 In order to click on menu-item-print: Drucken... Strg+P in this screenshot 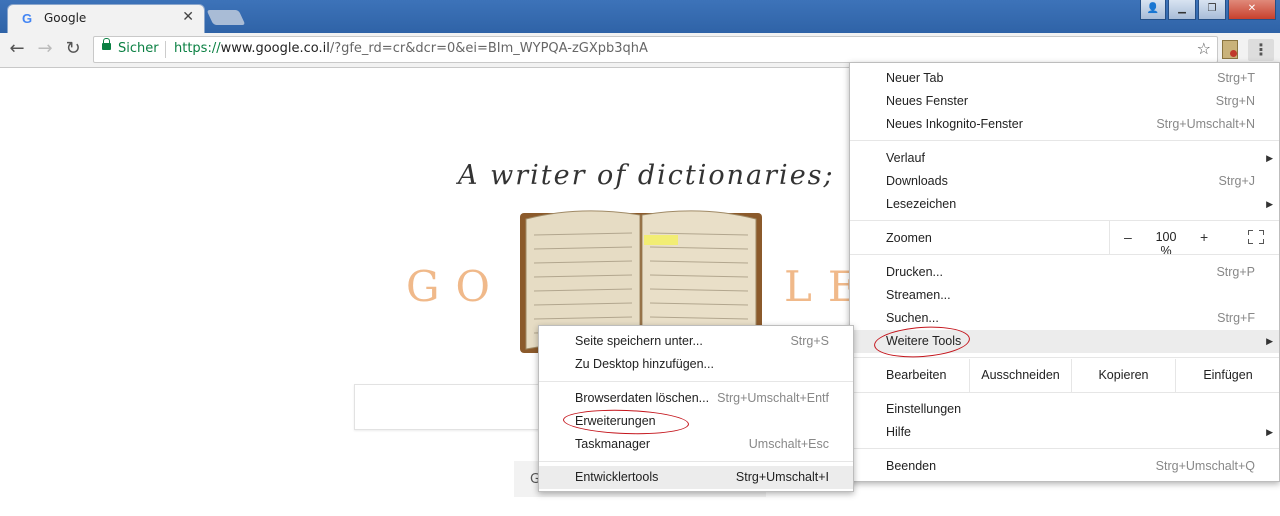, I will do `click(1064, 272)`.